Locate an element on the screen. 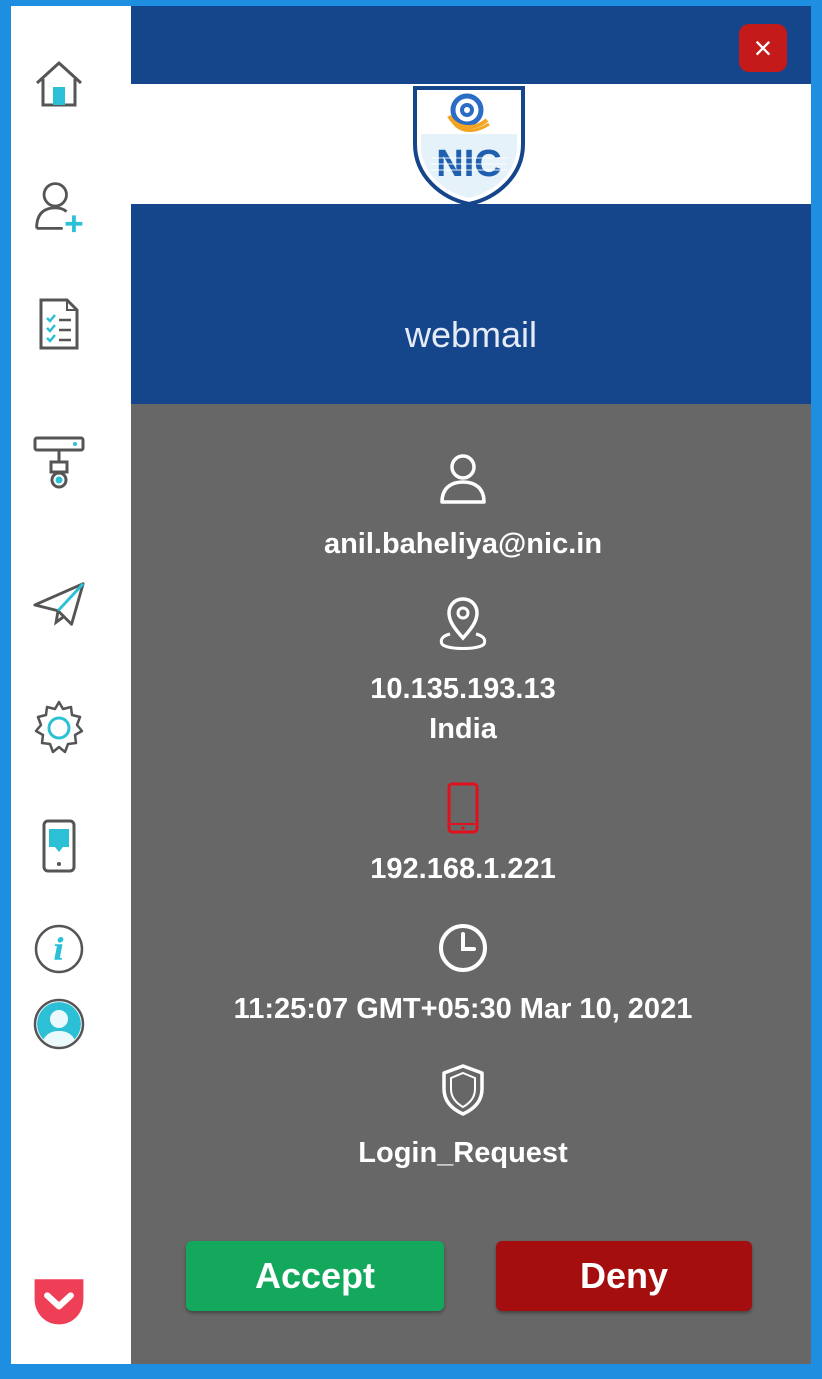 The image size is (822, 1379). device-ip: 192.168.1.221 is located at coordinates (463, 869).